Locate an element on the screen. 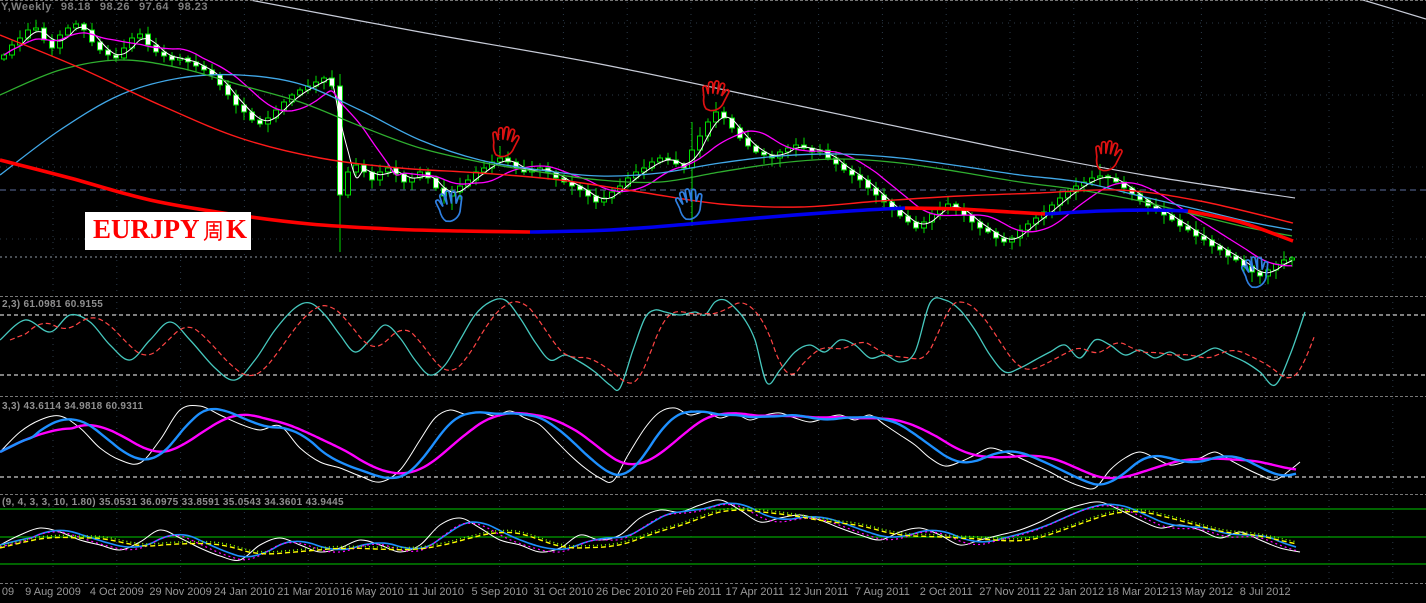 The height and width of the screenshot is (603, 1426). x-axis-label: 12 Jun 2011 is located at coordinates (818, 592).